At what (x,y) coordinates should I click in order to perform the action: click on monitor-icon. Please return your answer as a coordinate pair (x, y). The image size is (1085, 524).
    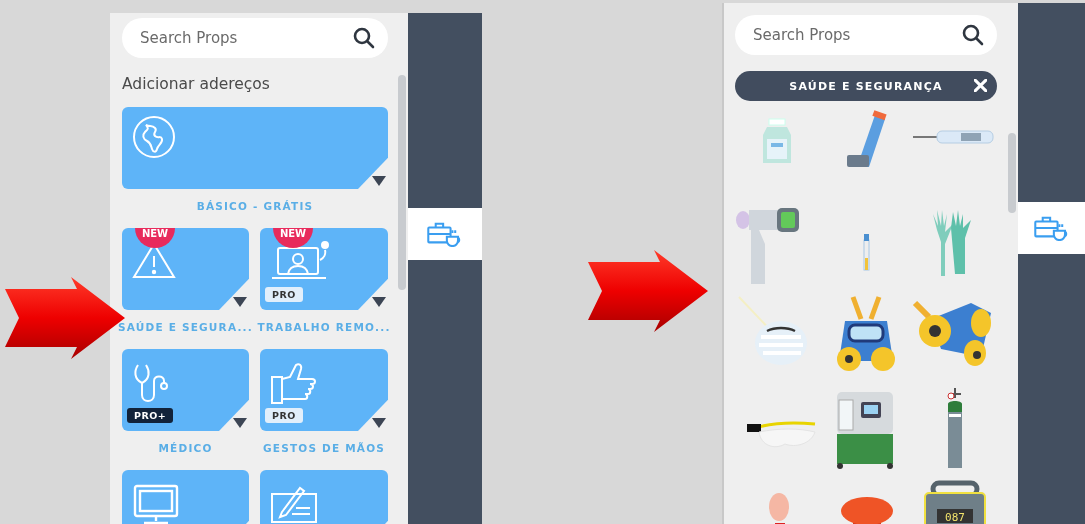
    Looking at the image, I should click on (156, 503).